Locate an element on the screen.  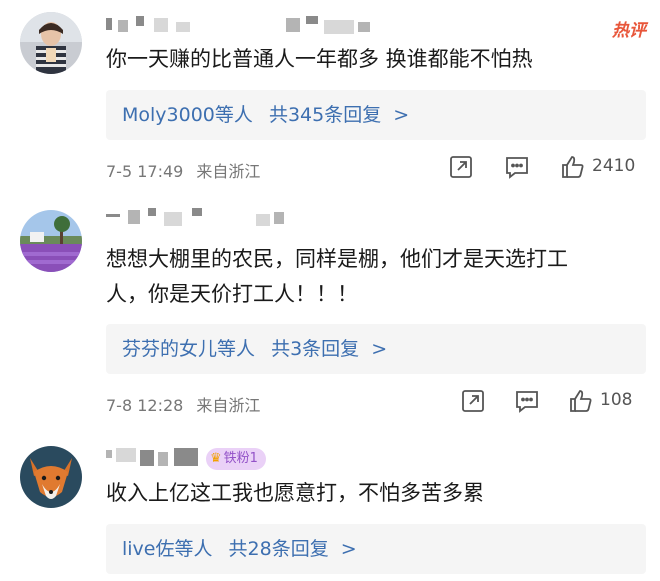
comment-text-line-1: 想想大棚里的农民，同样是棚，他们才是天选打工 is located at coordinates (337, 259).